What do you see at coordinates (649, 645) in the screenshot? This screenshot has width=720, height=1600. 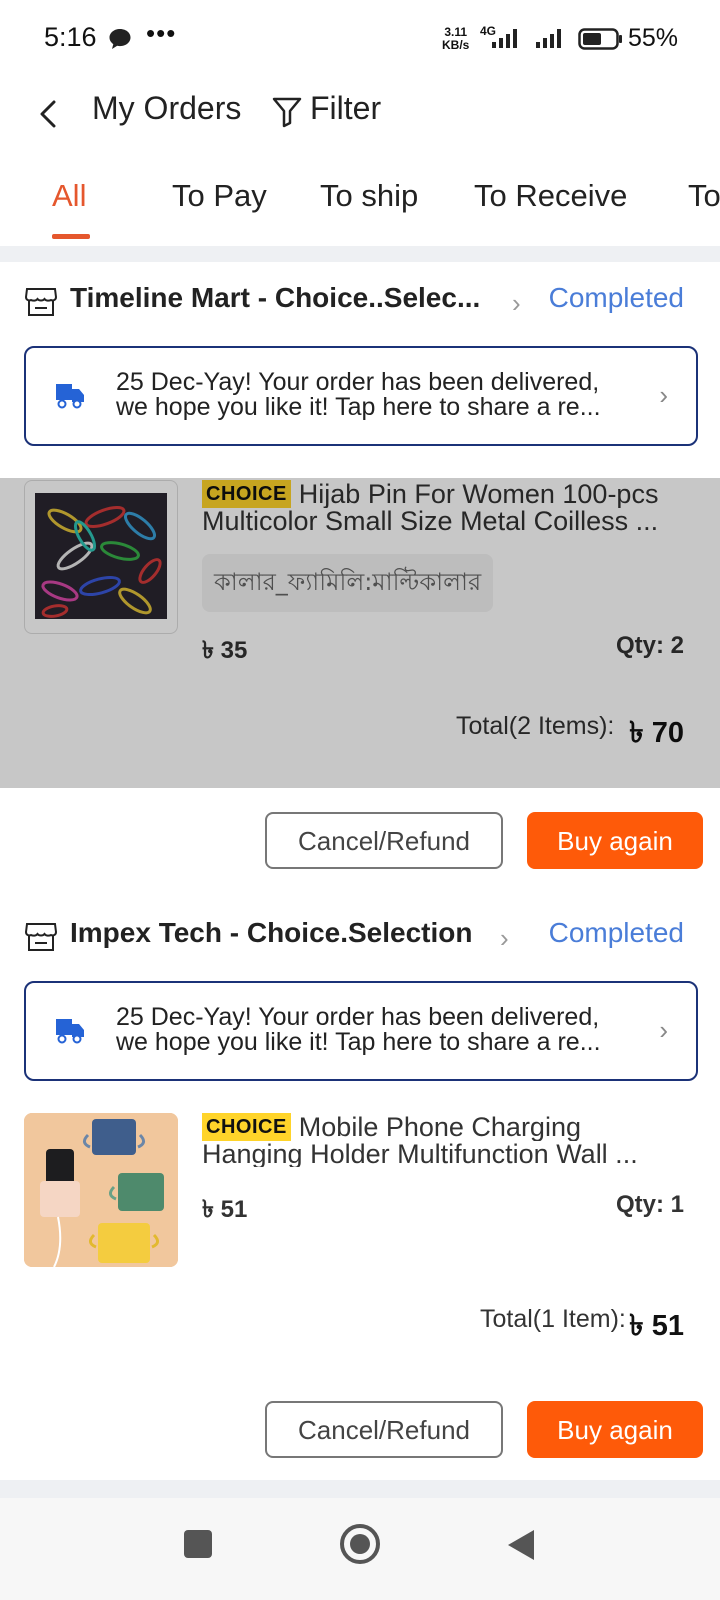 I see `product-qty: Qty: 2` at bounding box center [649, 645].